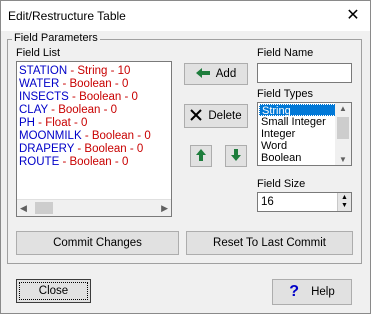 This screenshot has height=314, width=371. I want to click on close-focus-ring: Close, so click(53, 291).